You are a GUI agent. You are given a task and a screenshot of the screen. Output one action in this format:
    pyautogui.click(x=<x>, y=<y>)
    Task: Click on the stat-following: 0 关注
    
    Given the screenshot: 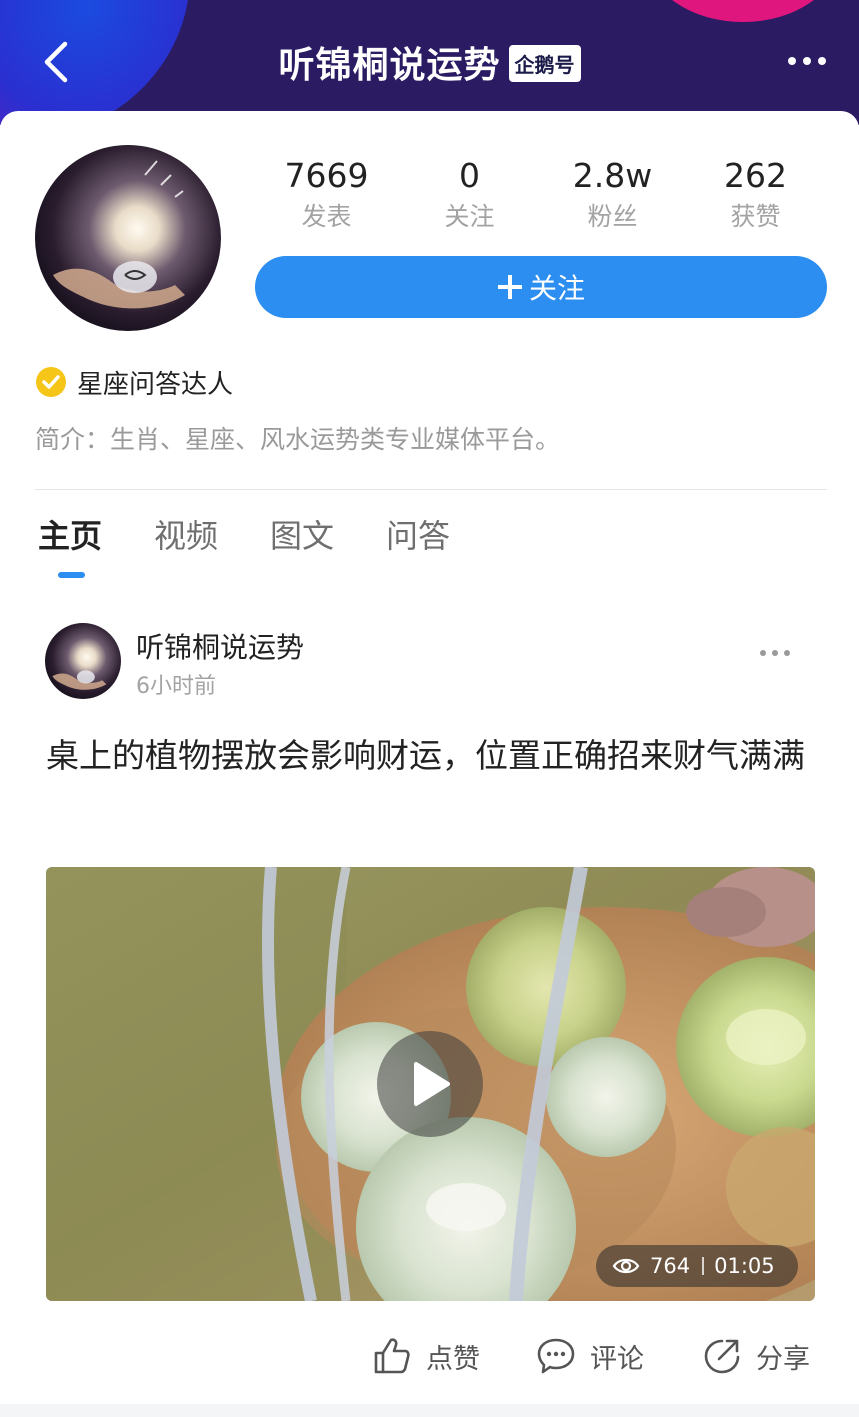 What is the action you would take?
    pyautogui.click(x=469, y=200)
    